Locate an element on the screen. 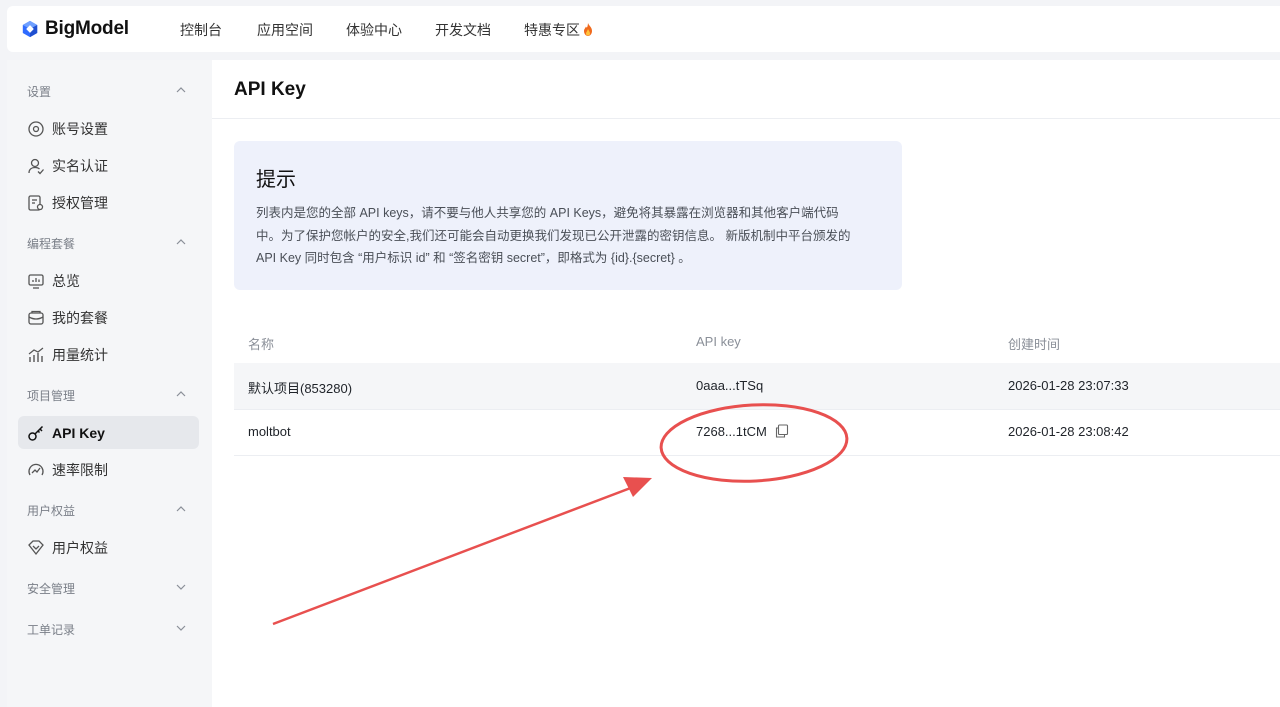 The width and height of the screenshot is (1280, 707). usage-chart-icon is located at coordinates (36, 354).